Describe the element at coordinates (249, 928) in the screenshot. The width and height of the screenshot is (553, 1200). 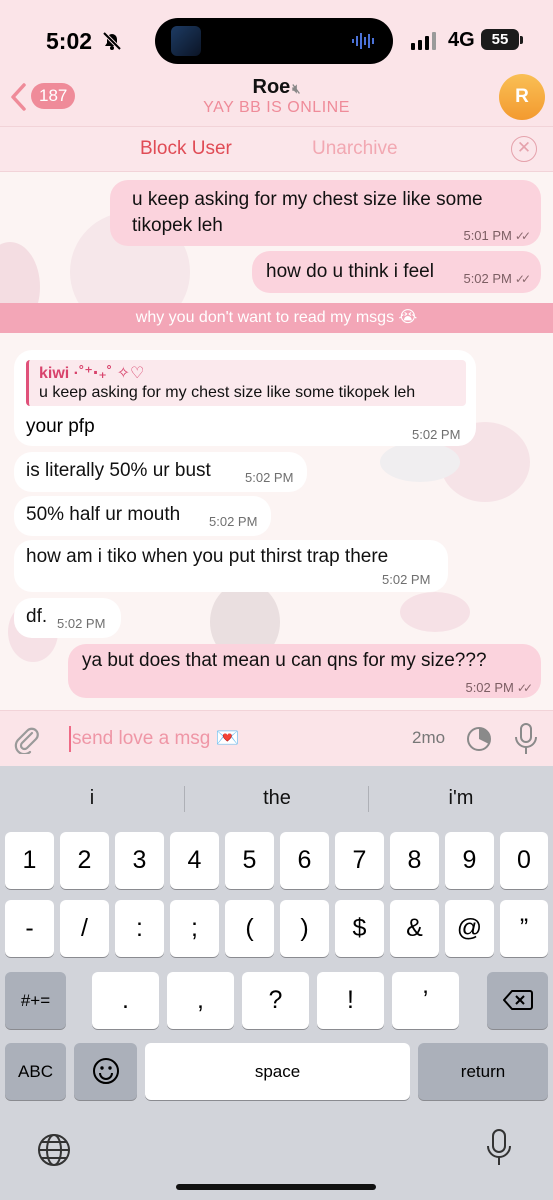
I see `key-open-paren: (` at that location.